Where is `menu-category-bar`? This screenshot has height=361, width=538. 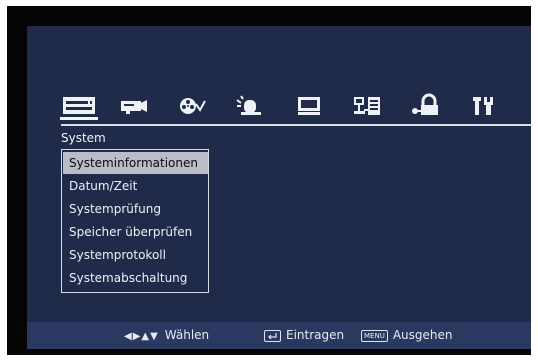
menu-category-bar is located at coordinates (290, 107).